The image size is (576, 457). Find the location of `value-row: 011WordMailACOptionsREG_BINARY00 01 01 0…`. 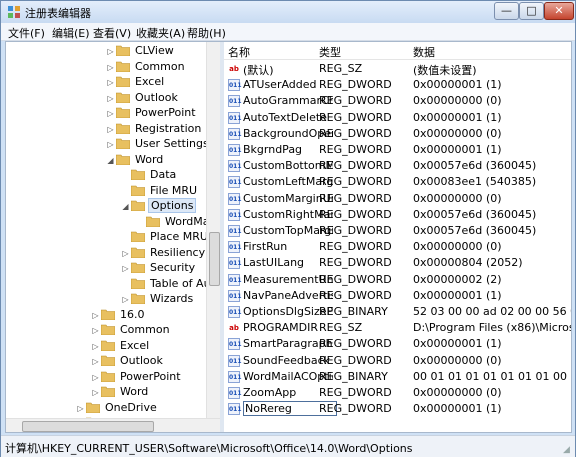

value-row: 011WordMailACOptionsREG_BINARY00 01 01 0… is located at coordinates (397, 377).